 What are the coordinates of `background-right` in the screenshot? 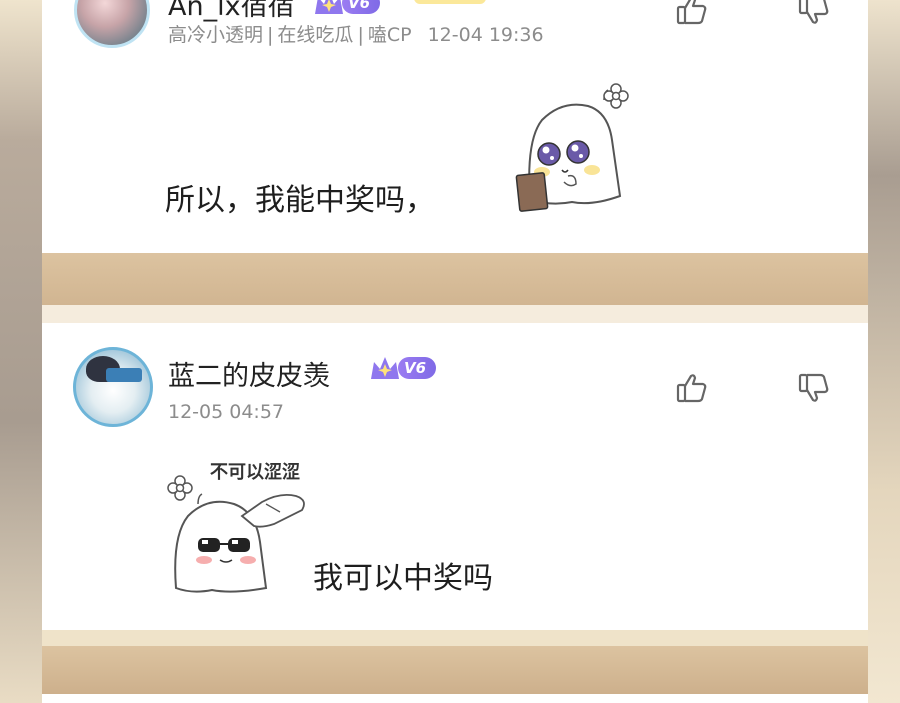 It's located at (884, 351).